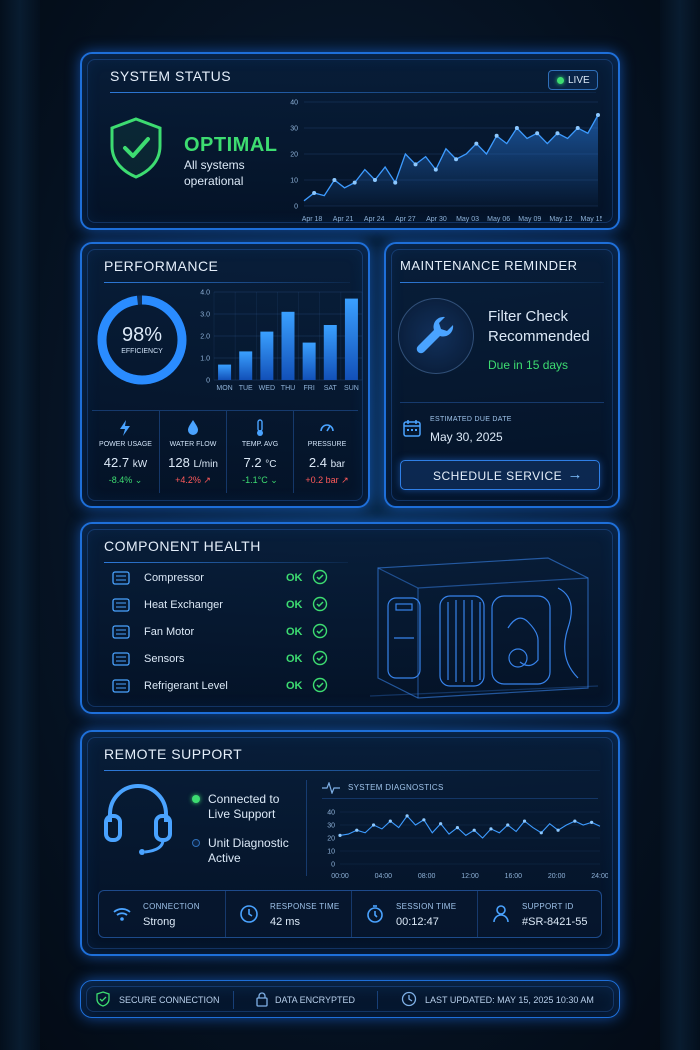 The width and height of the screenshot is (700, 1050). I want to click on schedule-service-button: SCHEDULE SERVICE →, so click(500, 475).